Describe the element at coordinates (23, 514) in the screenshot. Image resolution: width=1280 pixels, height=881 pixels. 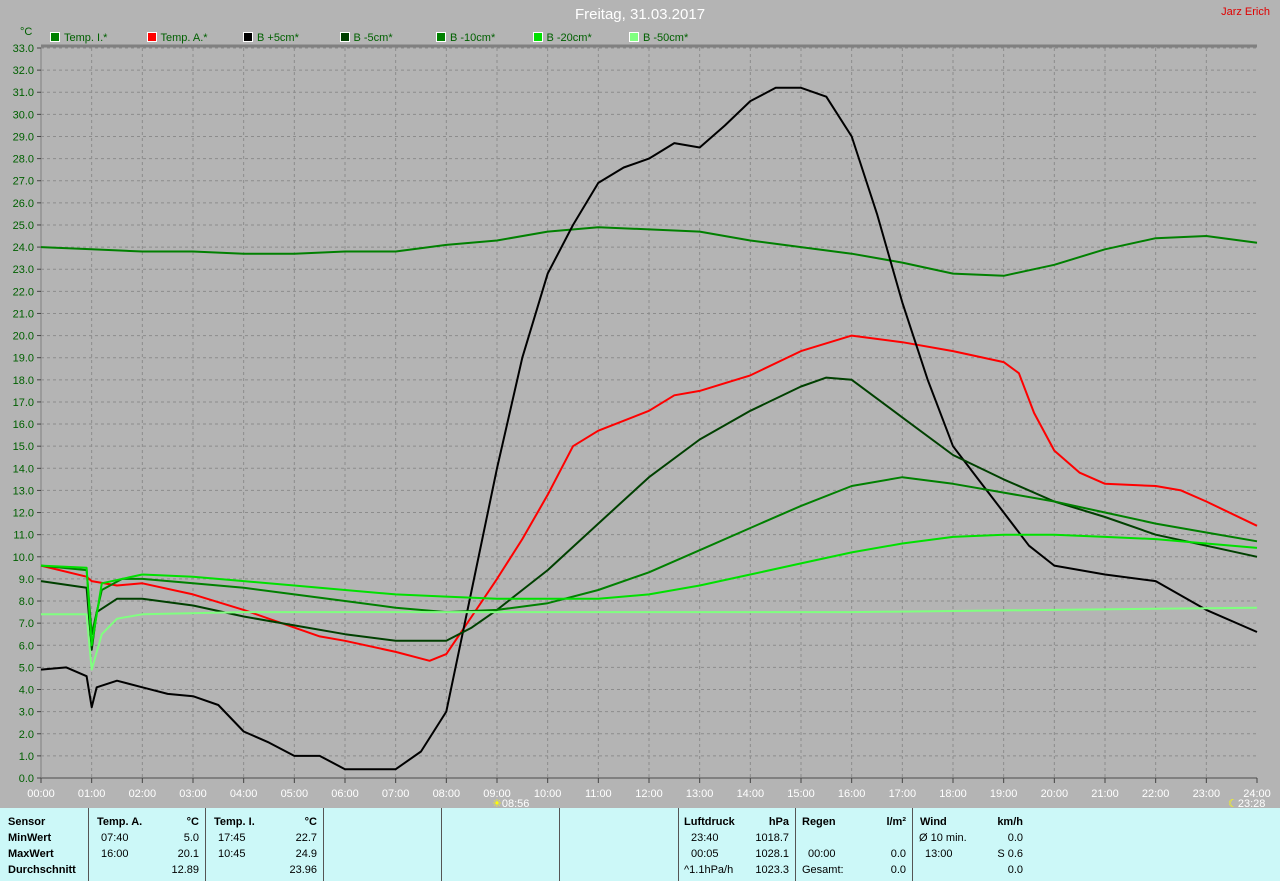
I see `y-tick-label: 12.0` at that location.